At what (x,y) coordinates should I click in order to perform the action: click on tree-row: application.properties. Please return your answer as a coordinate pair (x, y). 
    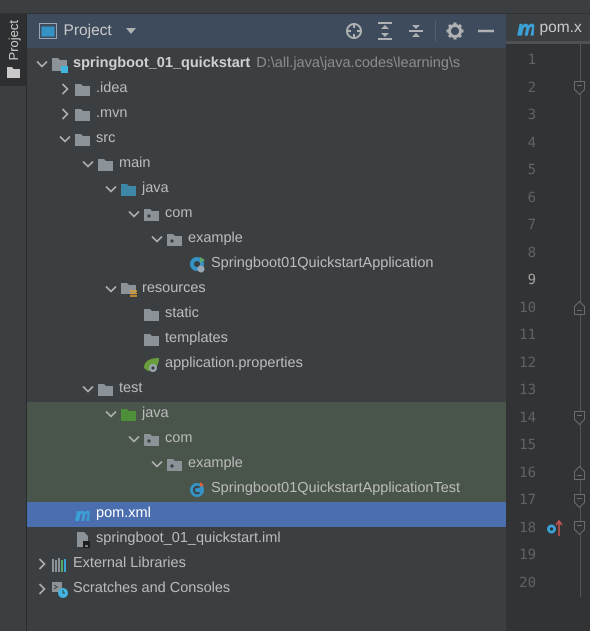
    Looking at the image, I should click on (266, 364).